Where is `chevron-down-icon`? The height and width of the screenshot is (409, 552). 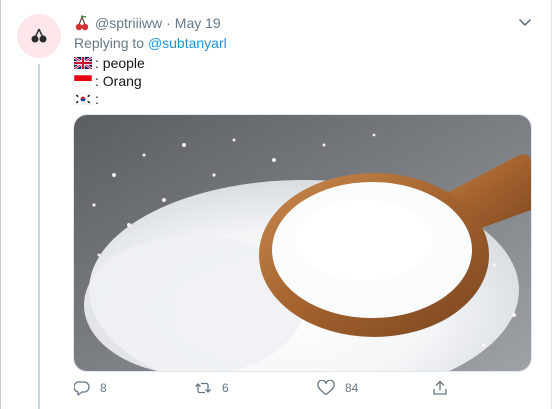 chevron-down-icon is located at coordinates (525, 22).